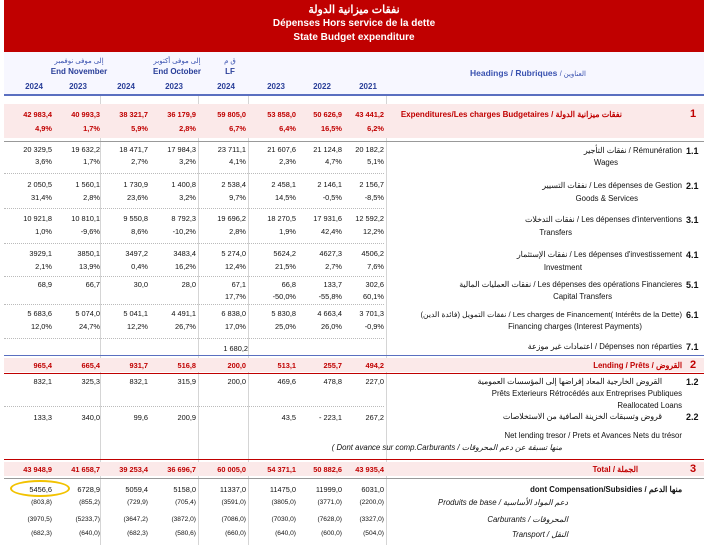  Describe the element at coordinates (506, 519) in the screenshot. I see `carb-label-fr: Carburants` at that location.